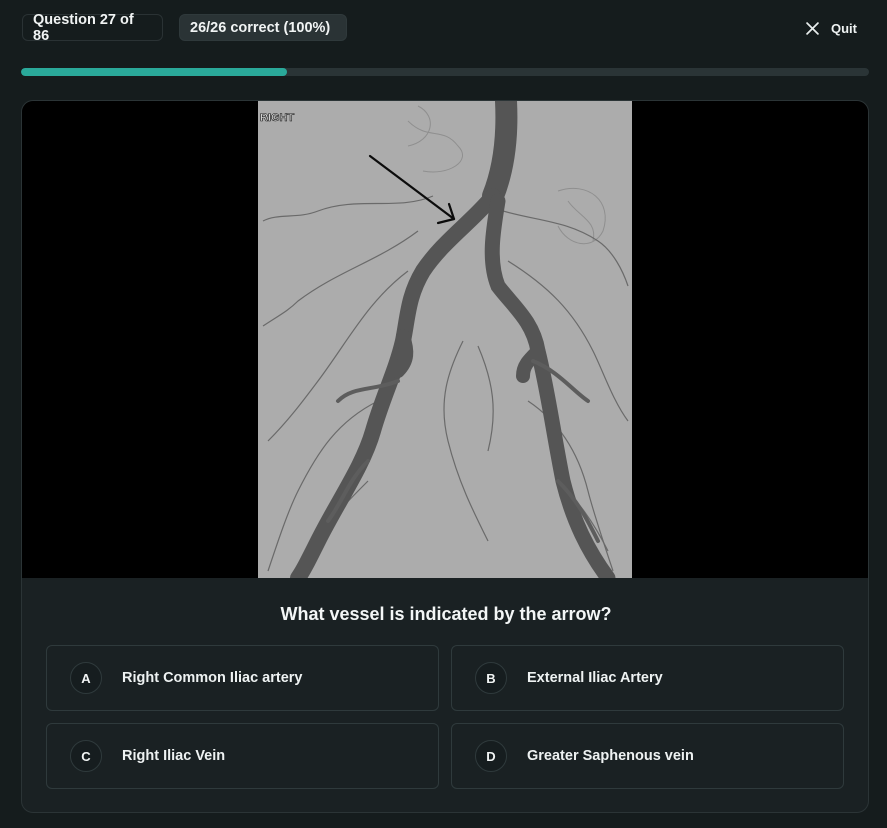  I want to click on close-icon, so click(812, 28).